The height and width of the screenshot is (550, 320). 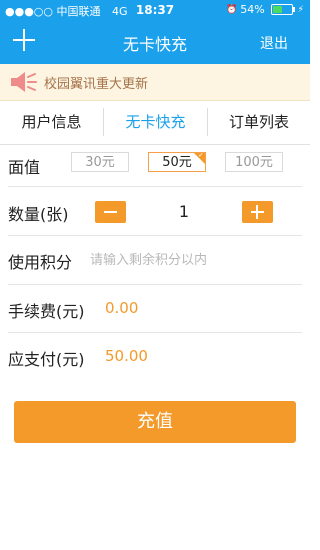 What do you see at coordinates (277, 9) in the screenshot?
I see `battery-fill` at bounding box center [277, 9].